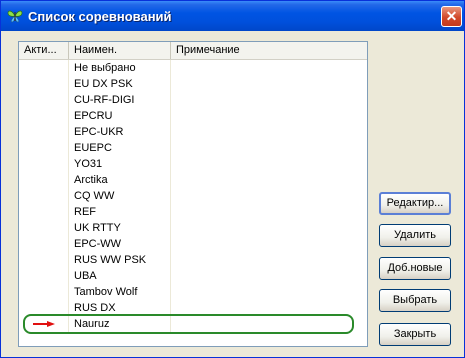 The image size is (465, 358). I want to click on name-cell: CQ WW, so click(120, 196).